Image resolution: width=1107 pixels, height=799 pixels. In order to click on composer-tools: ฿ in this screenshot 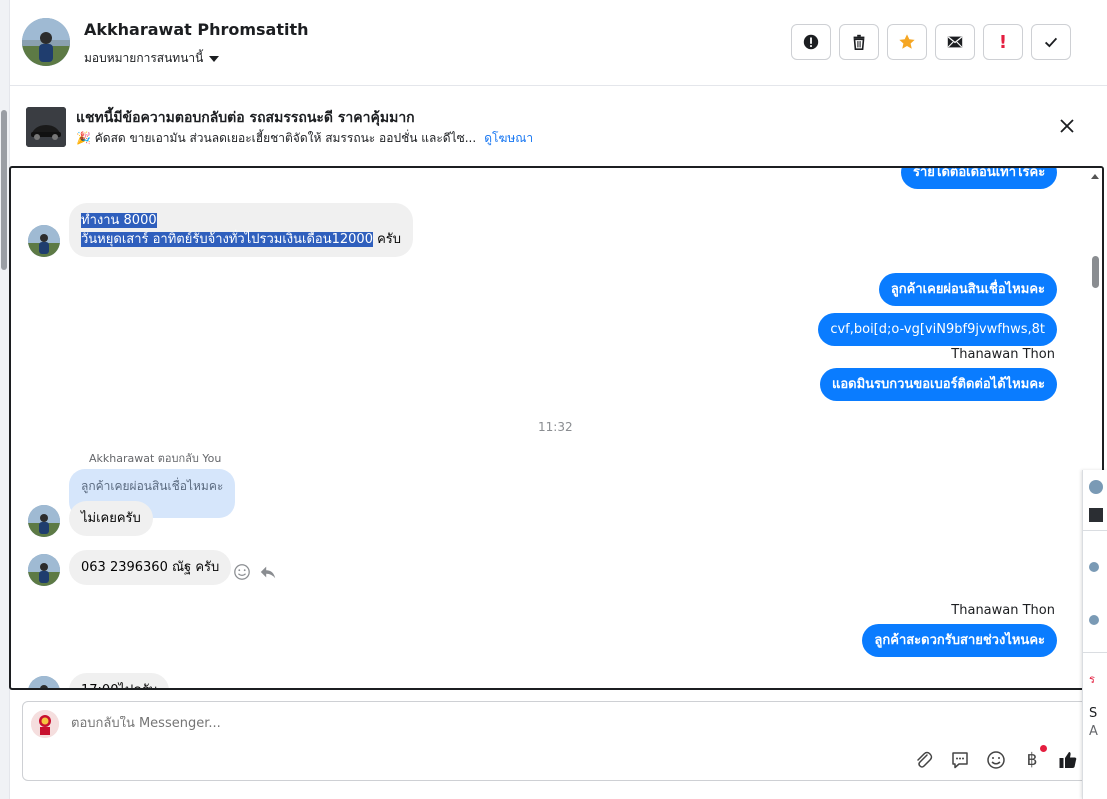, I will do `click(996, 758)`.